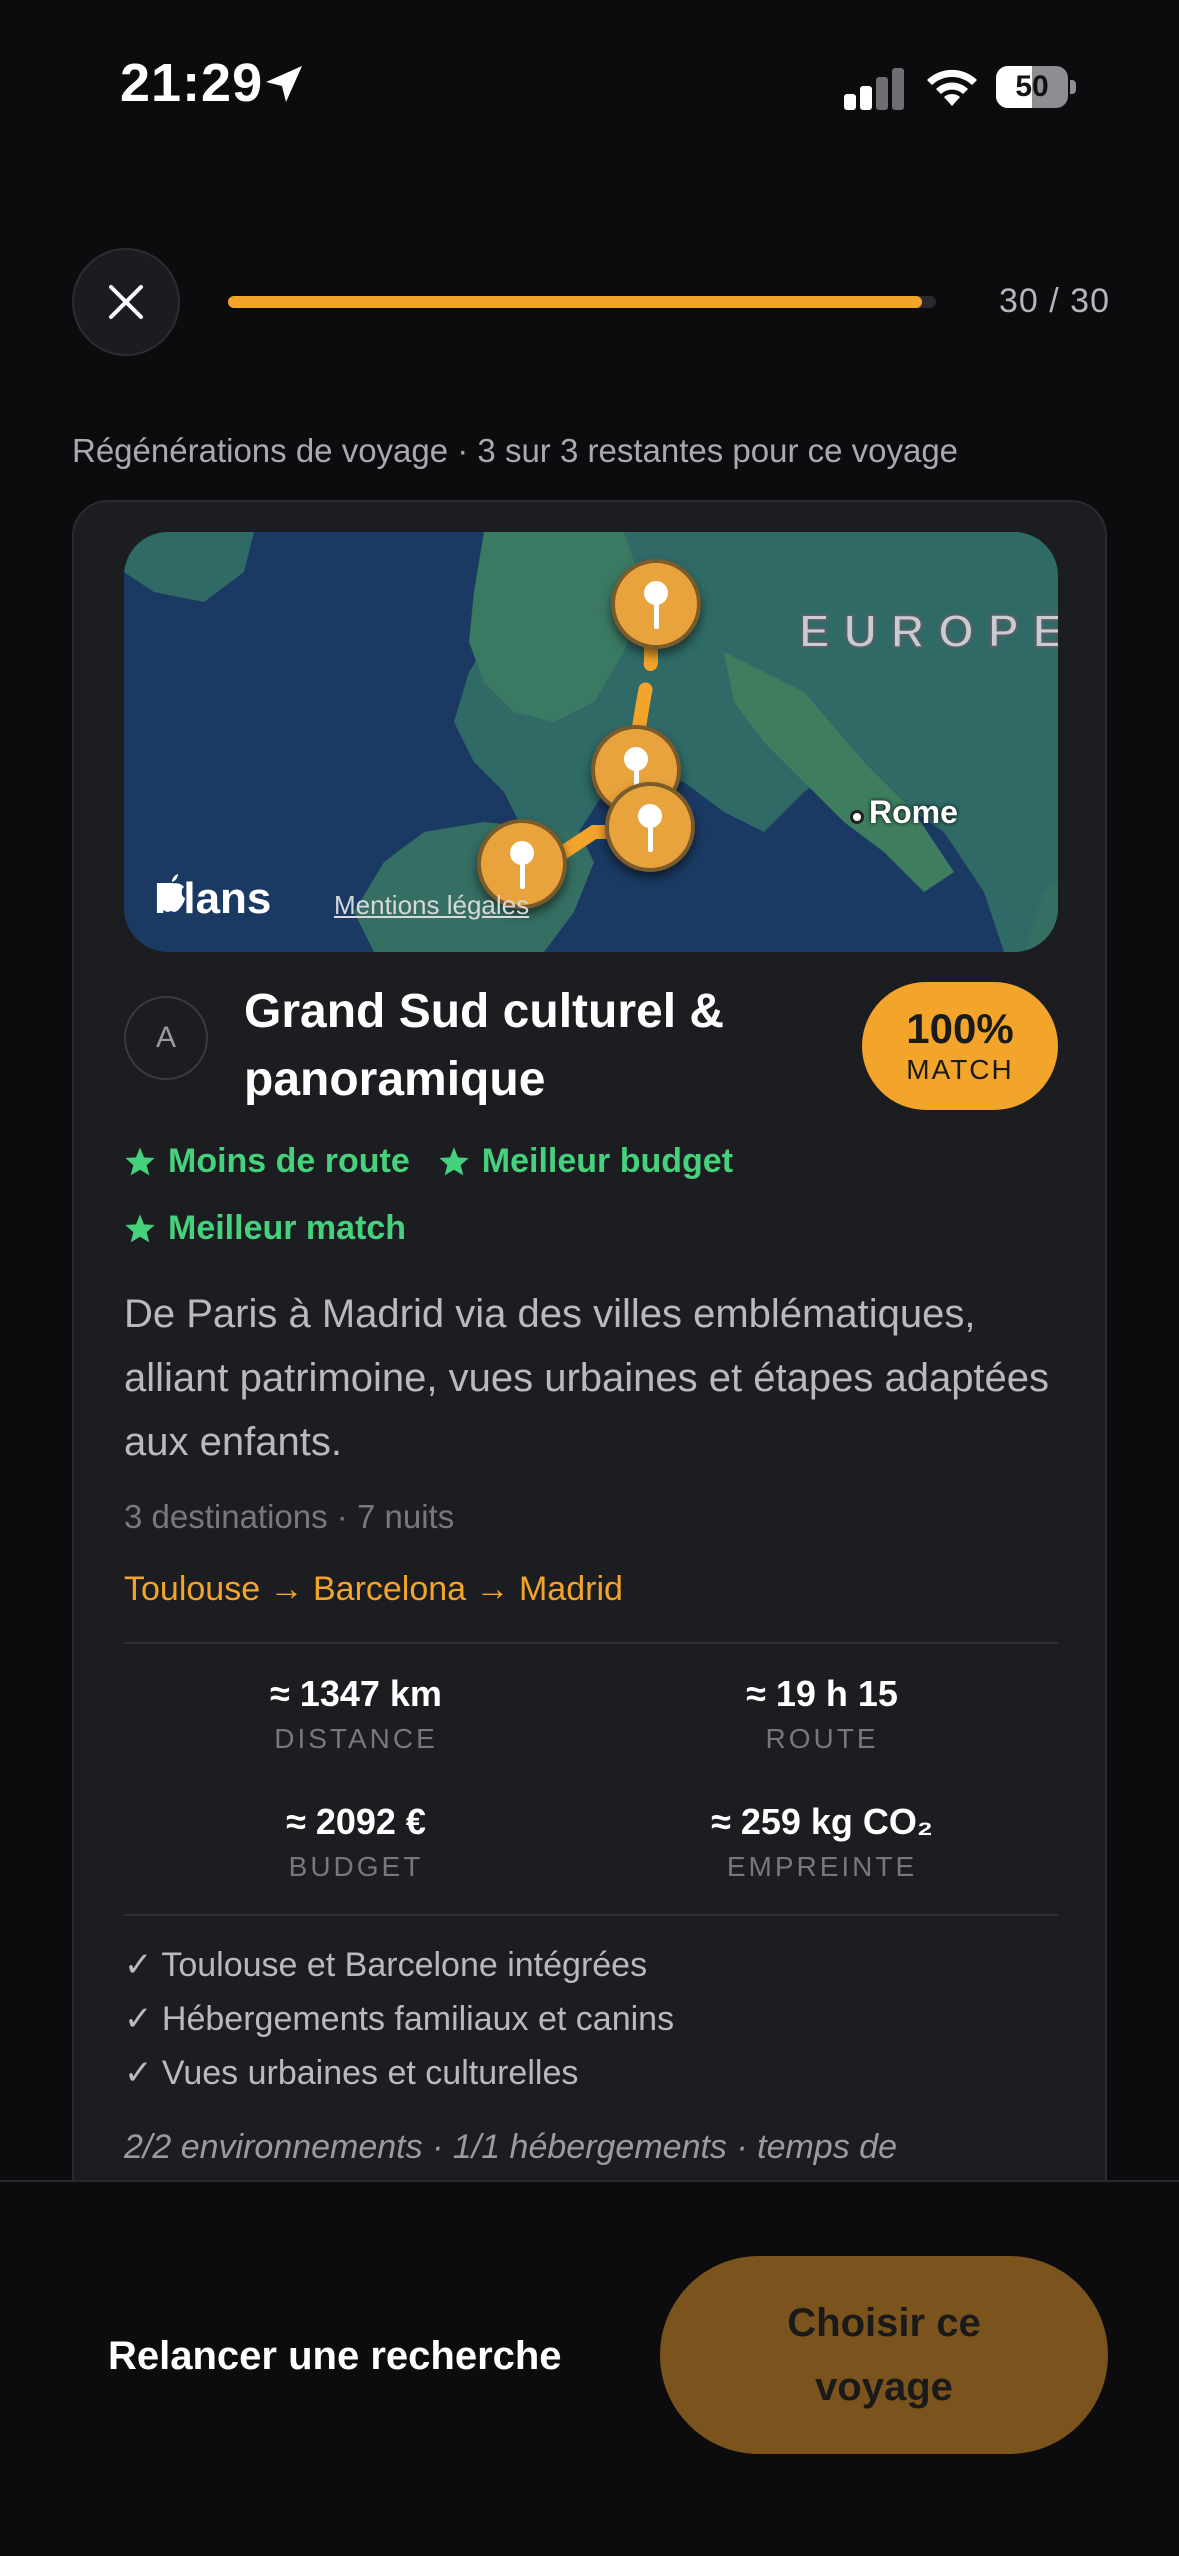  Describe the element at coordinates (591, 742) in the screenshot. I see `trip-map: EUROPE Rome Plans Mentions légales` at that location.